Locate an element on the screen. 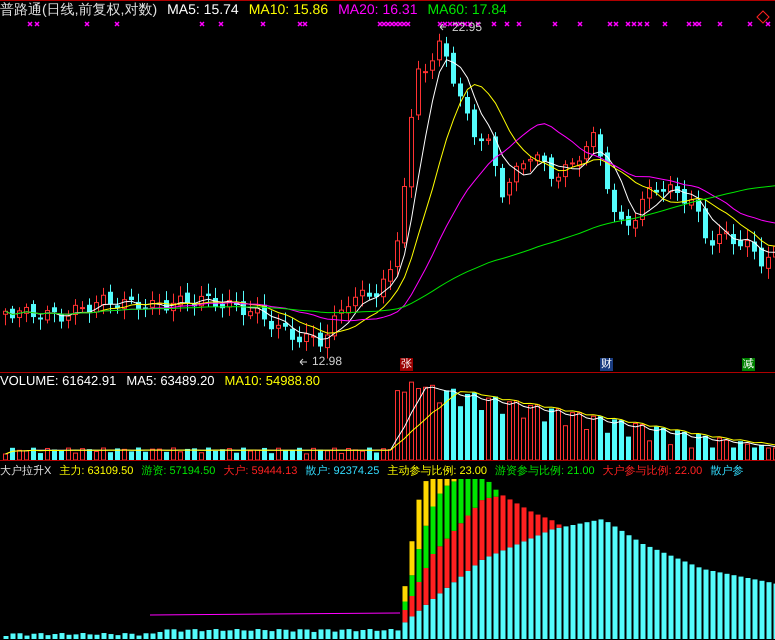  event-badge: 张 is located at coordinates (406, 364).